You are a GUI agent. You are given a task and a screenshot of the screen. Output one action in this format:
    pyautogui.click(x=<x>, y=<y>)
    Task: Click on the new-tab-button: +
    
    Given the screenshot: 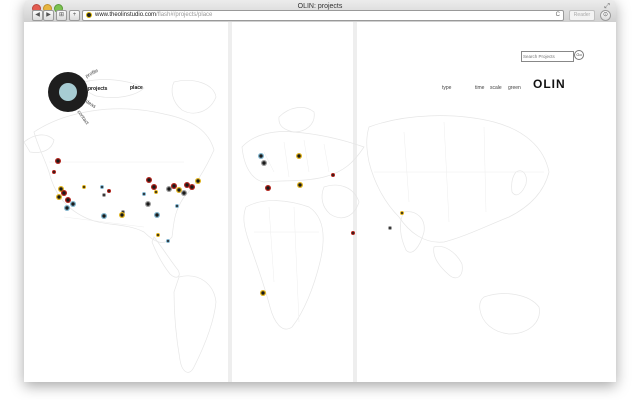 What is the action you would take?
    pyautogui.click(x=74, y=15)
    